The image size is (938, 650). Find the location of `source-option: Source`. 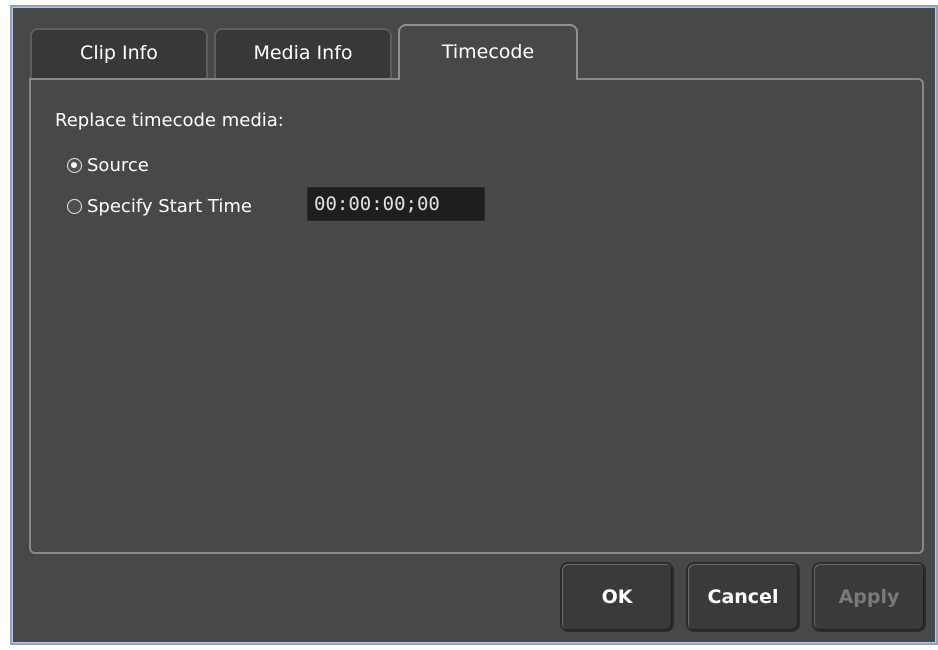

source-option: Source is located at coordinates (108, 165).